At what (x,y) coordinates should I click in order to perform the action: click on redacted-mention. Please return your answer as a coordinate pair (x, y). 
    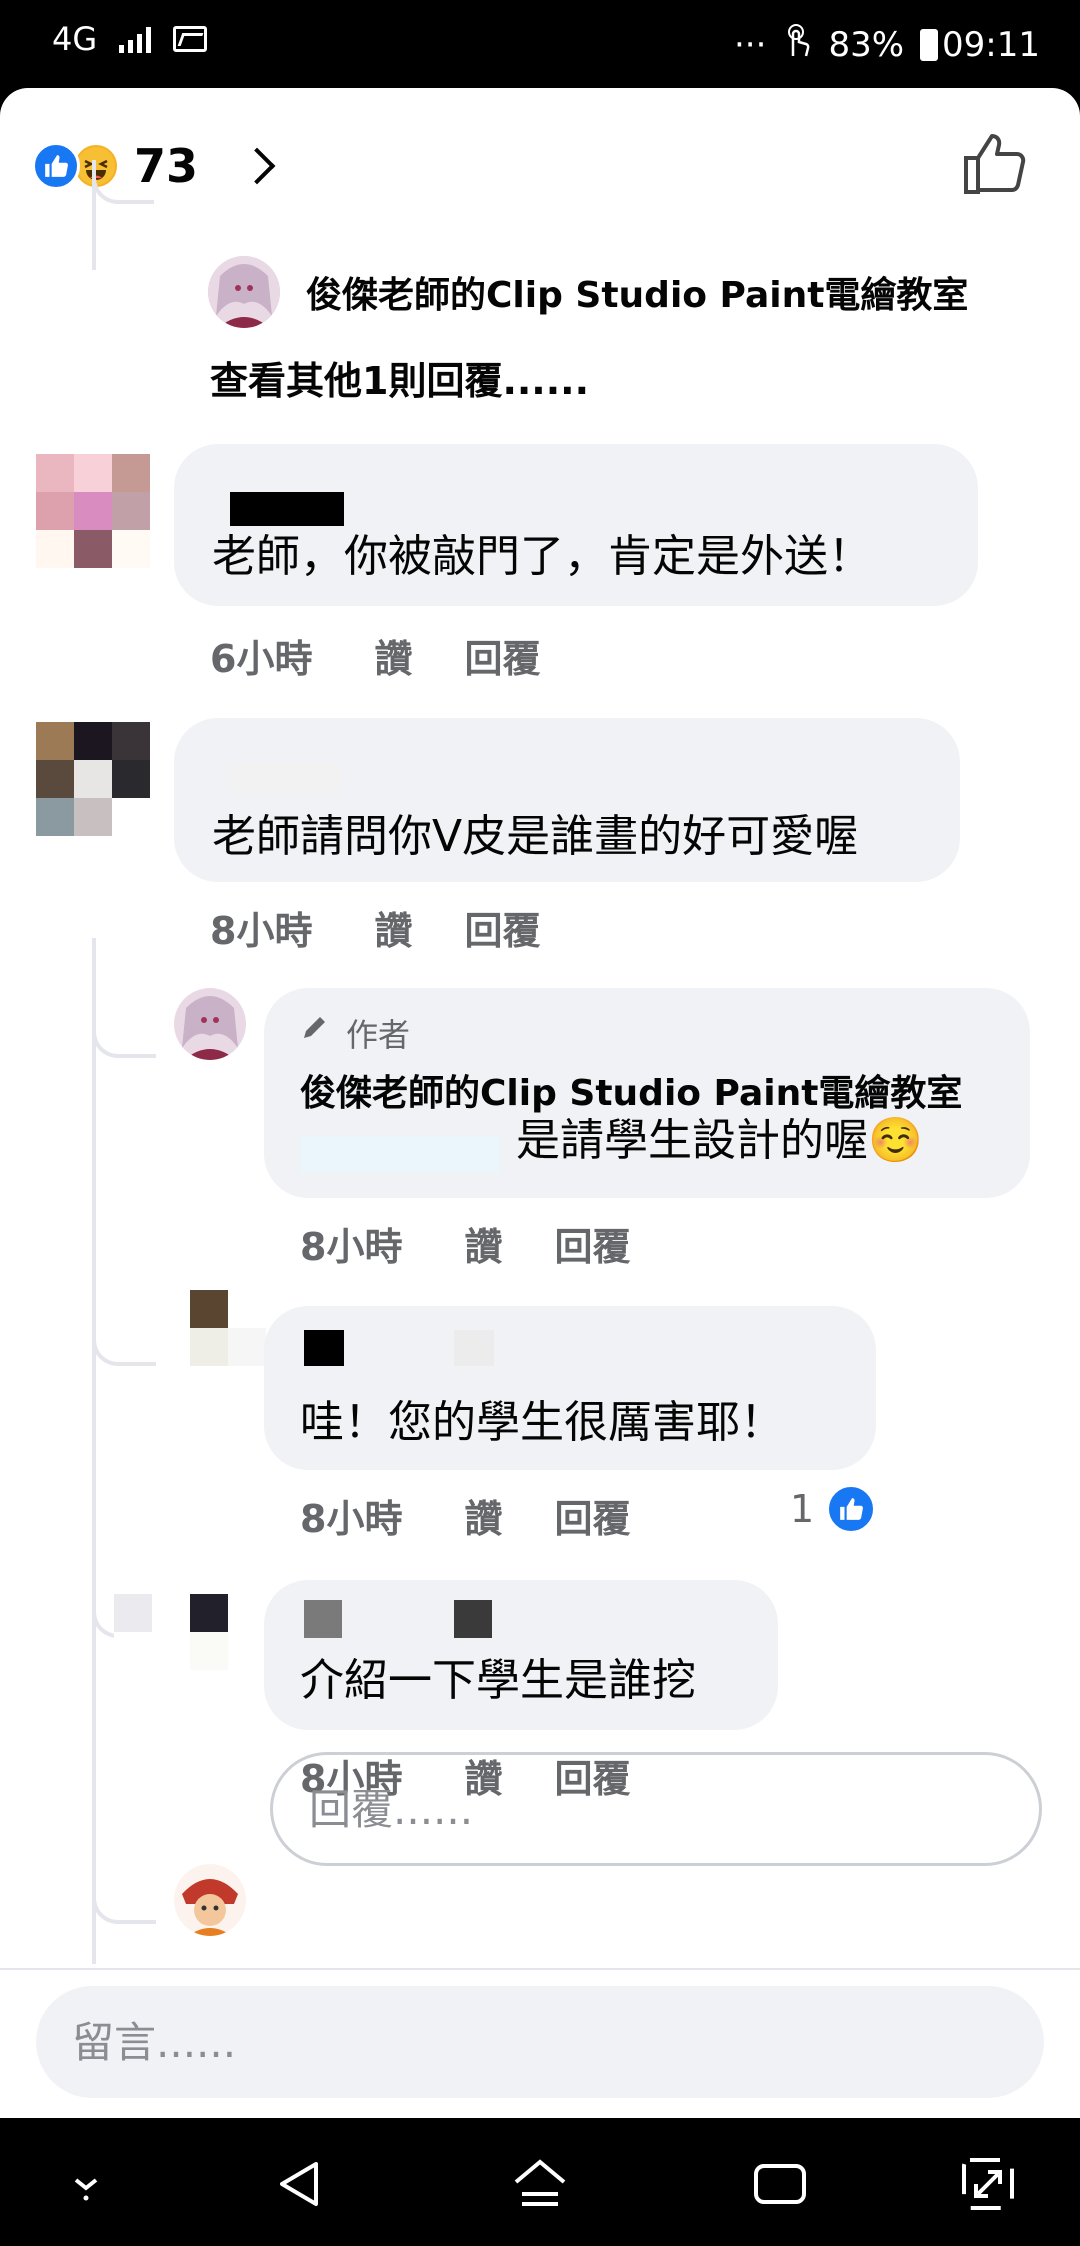
    Looking at the image, I should click on (400, 1154).